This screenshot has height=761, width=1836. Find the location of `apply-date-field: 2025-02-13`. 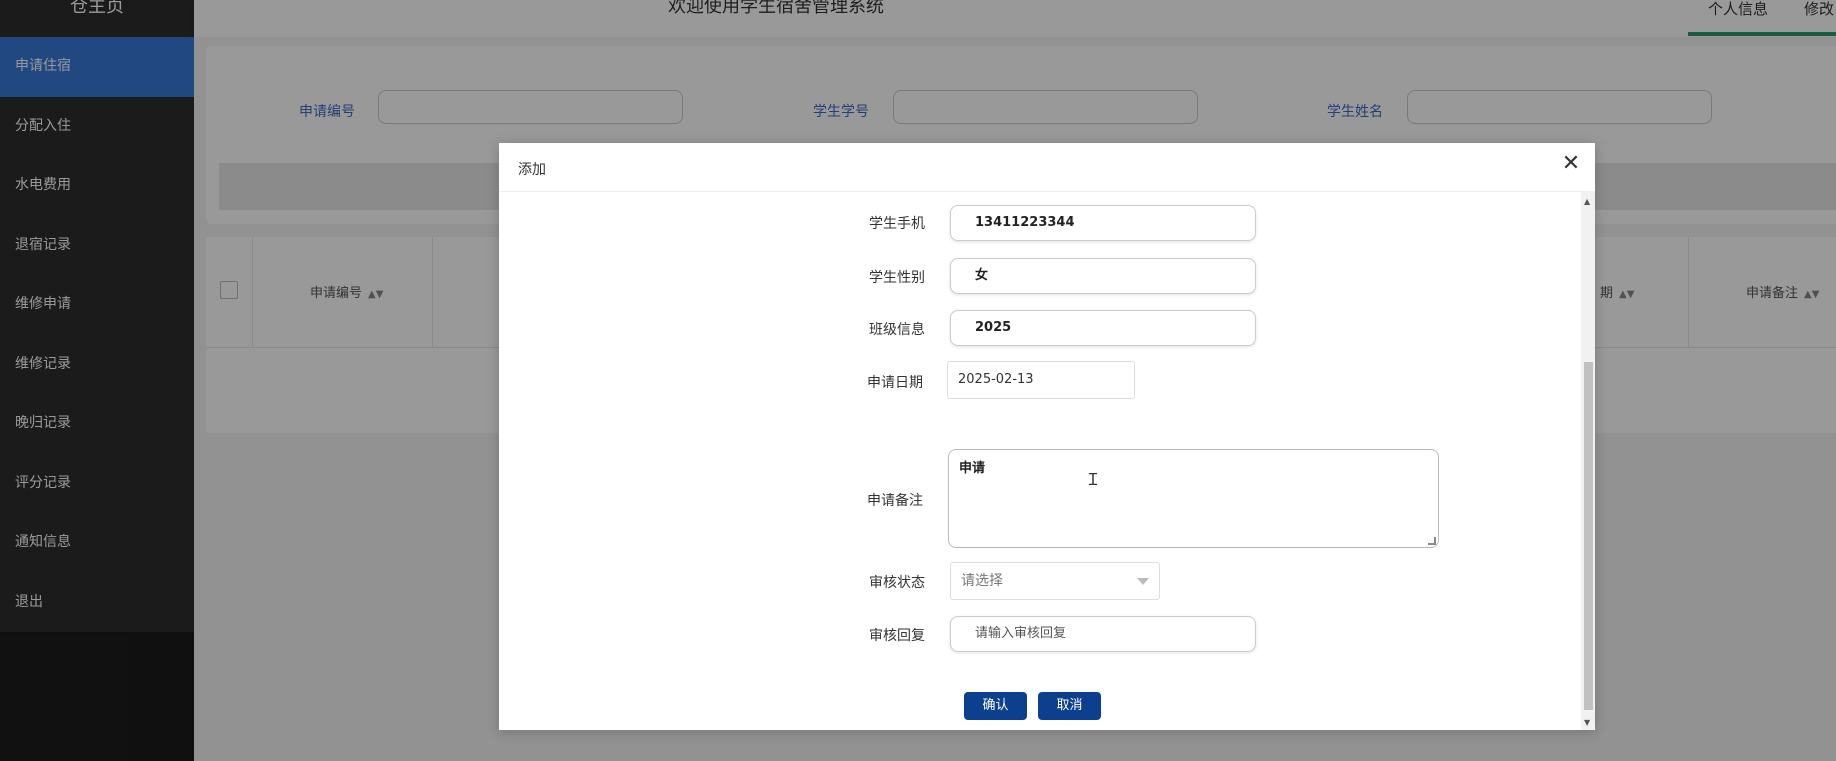

apply-date-field: 2025-02-13 is located at coordinates (1041, 380).